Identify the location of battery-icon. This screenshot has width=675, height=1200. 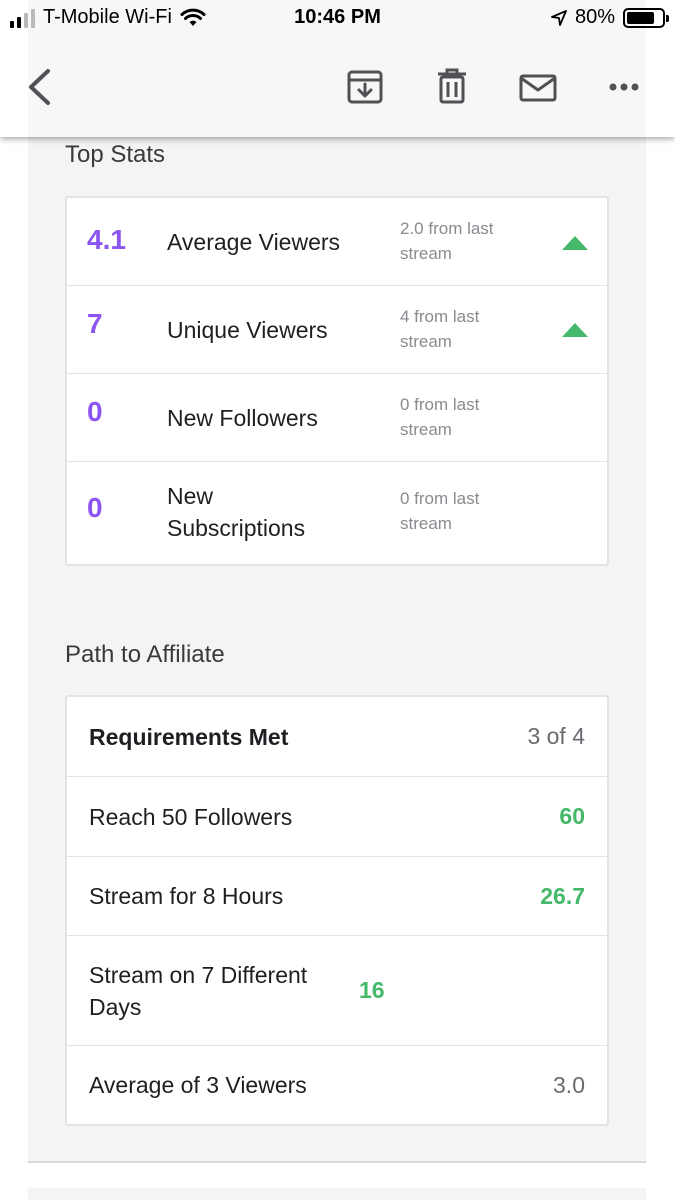
(646, 17).